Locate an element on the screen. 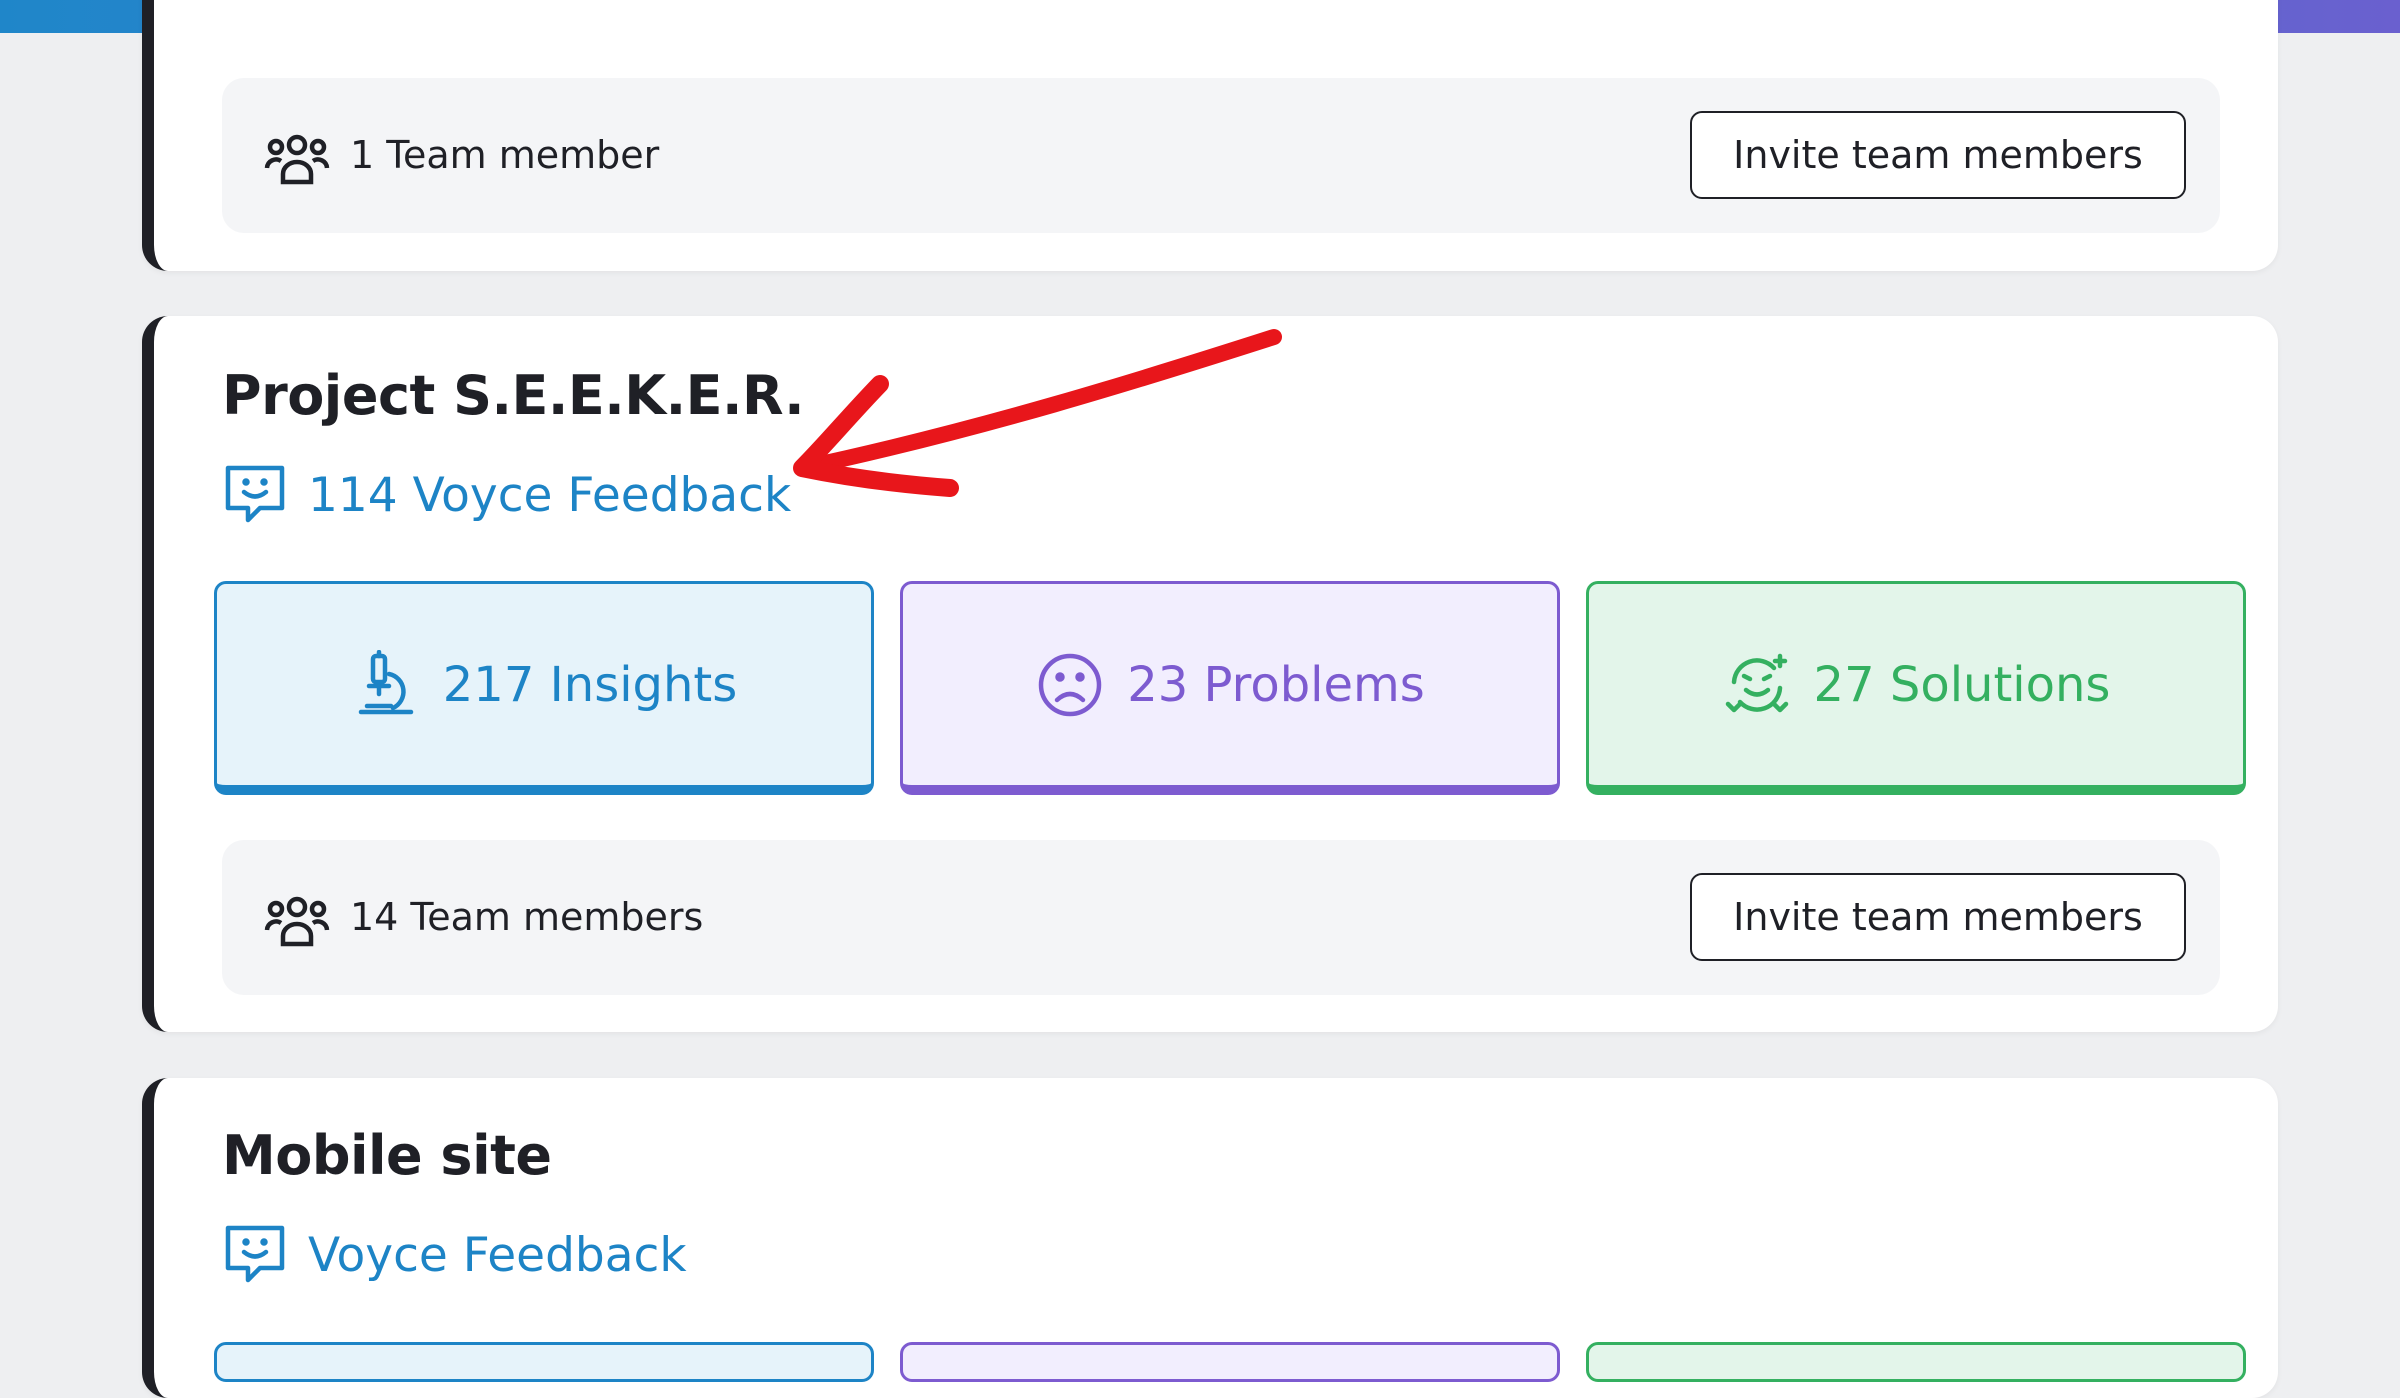 This screenshot has height=1398, width=2400. voyce-feedback-link: Voyce Feedback is located at coordinates (454, 1255).